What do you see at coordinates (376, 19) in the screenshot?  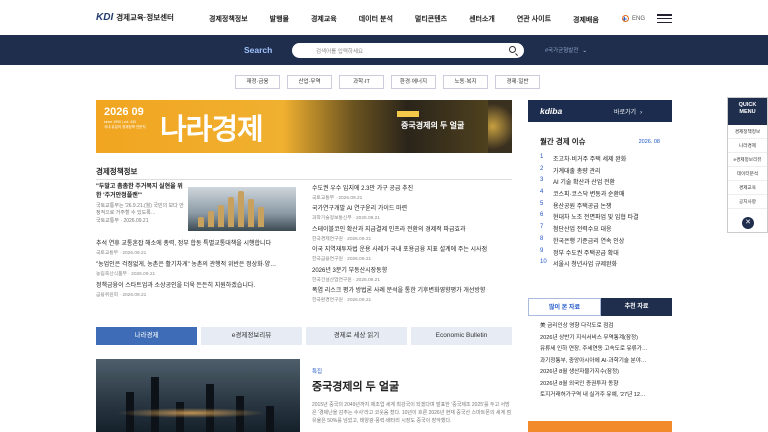 I see `nav-item: 데이터 분석` at bounding box center [376, 19].